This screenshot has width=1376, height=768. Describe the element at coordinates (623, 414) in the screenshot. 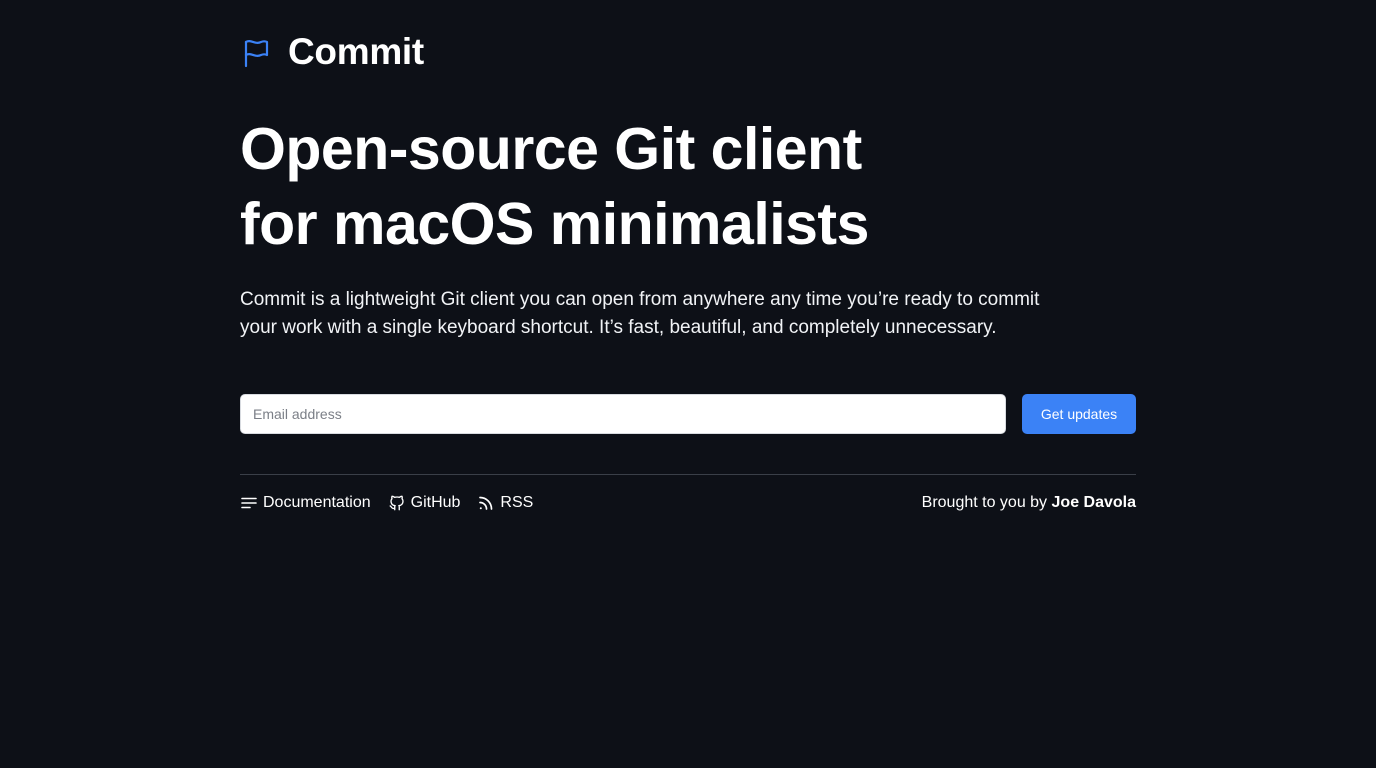

I see `email-input` at that location.